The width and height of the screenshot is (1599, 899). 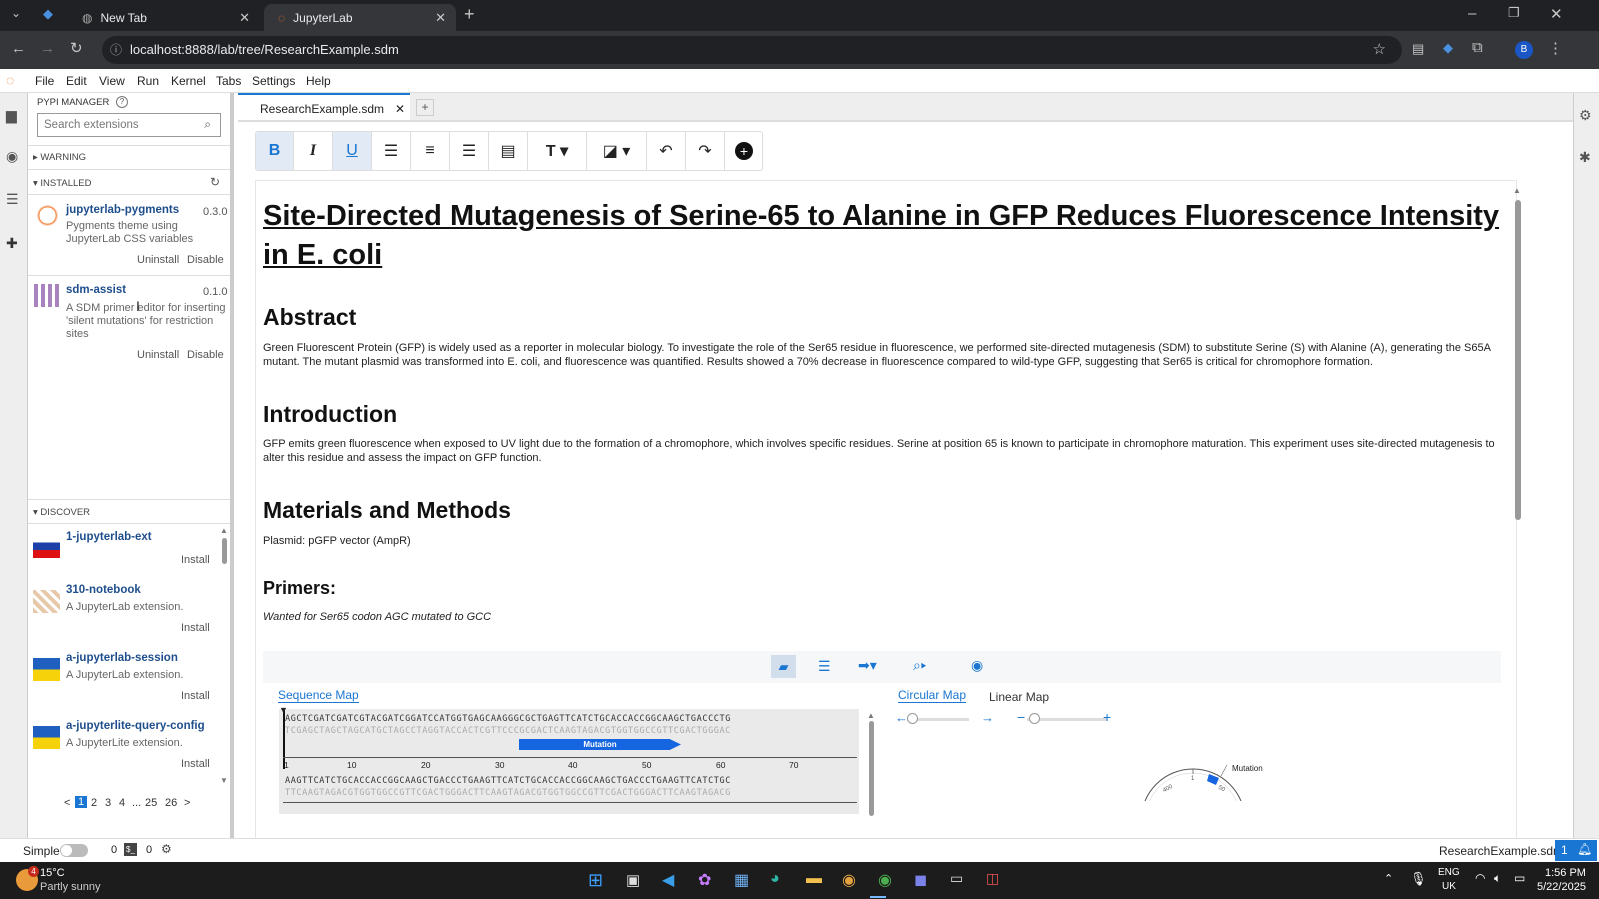 What do you see at coordinates (1107, 717) in the screenshot?
I see `zoom-in-icon: +` at bounding box center [1107, 717].